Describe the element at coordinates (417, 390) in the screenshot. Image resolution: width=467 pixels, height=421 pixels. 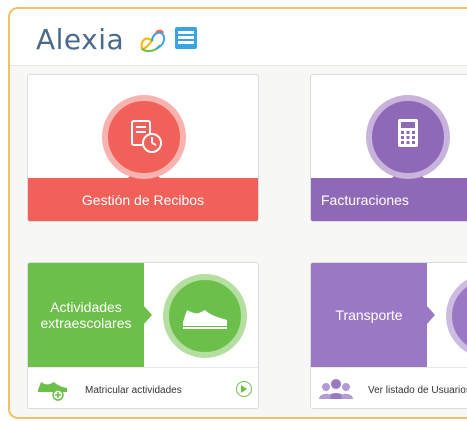
I see `footer-link: Ver listado de Usuarios` at that location.